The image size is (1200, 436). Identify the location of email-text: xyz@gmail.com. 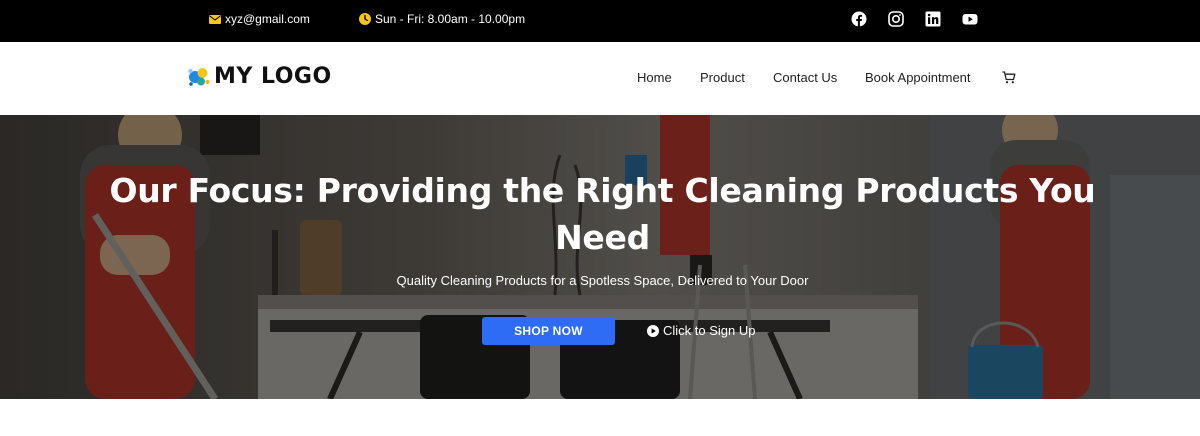
(267, 19).